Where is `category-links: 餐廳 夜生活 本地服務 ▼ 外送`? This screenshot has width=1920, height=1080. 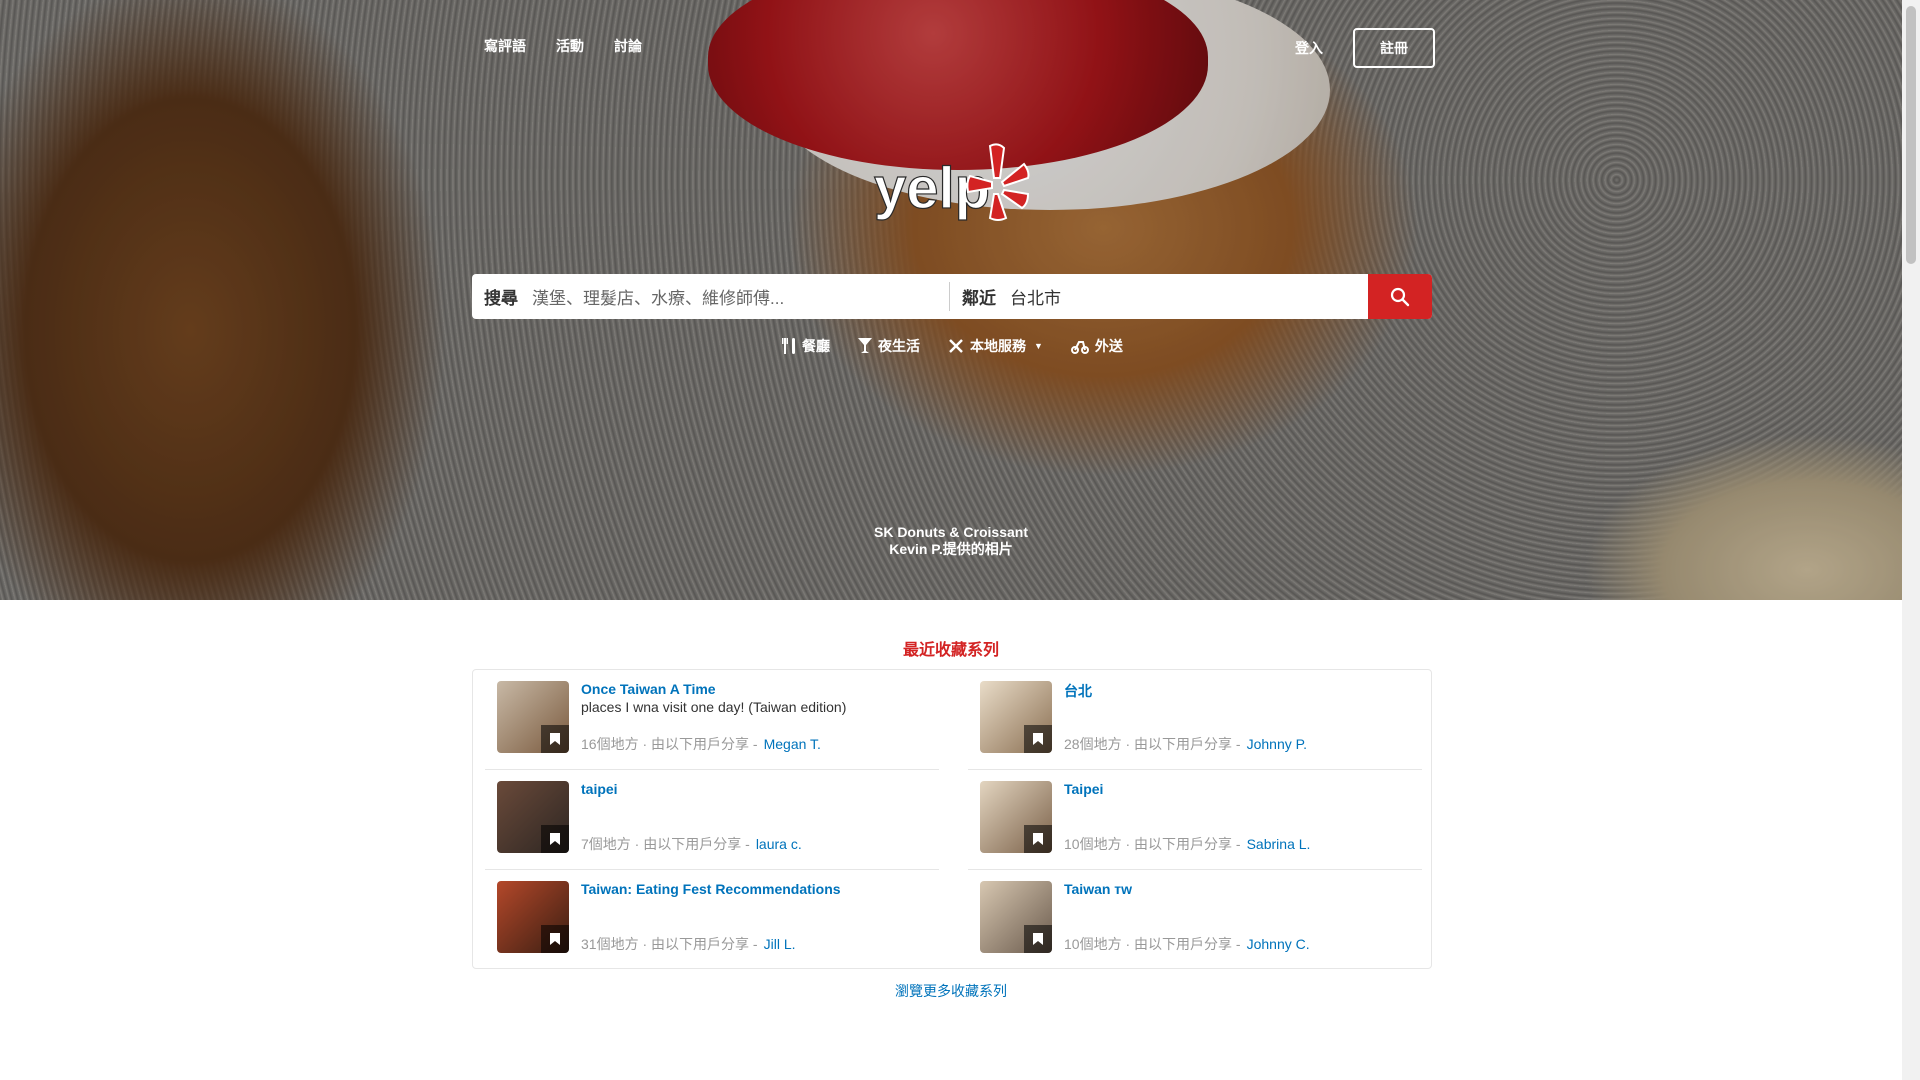
category-links: 餐廳 夜生活 本地服務 ▼ 外送 is located at coordinates (952, 346).